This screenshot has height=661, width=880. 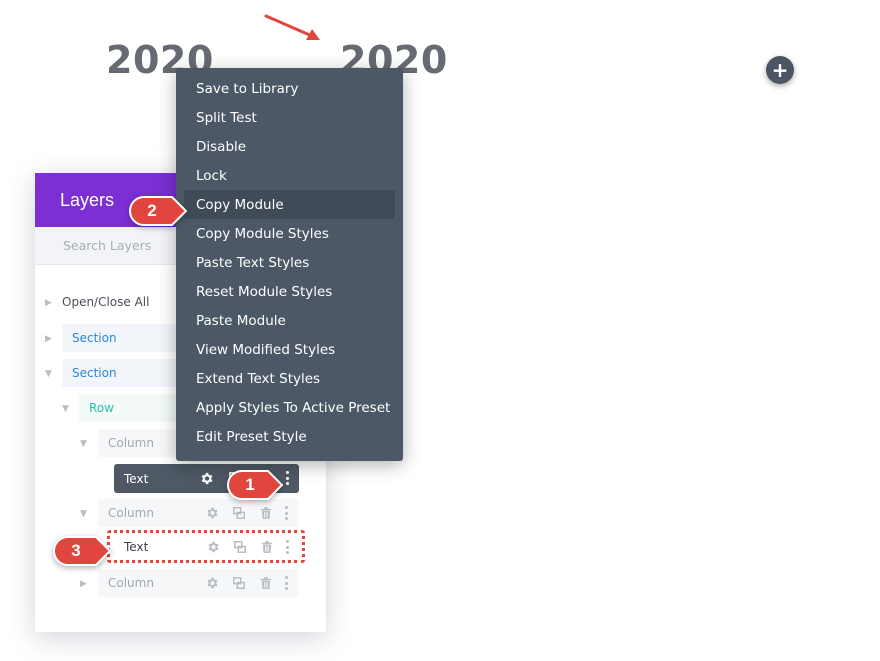 I want to click on step-number: 3, so click(x=76, y=550).